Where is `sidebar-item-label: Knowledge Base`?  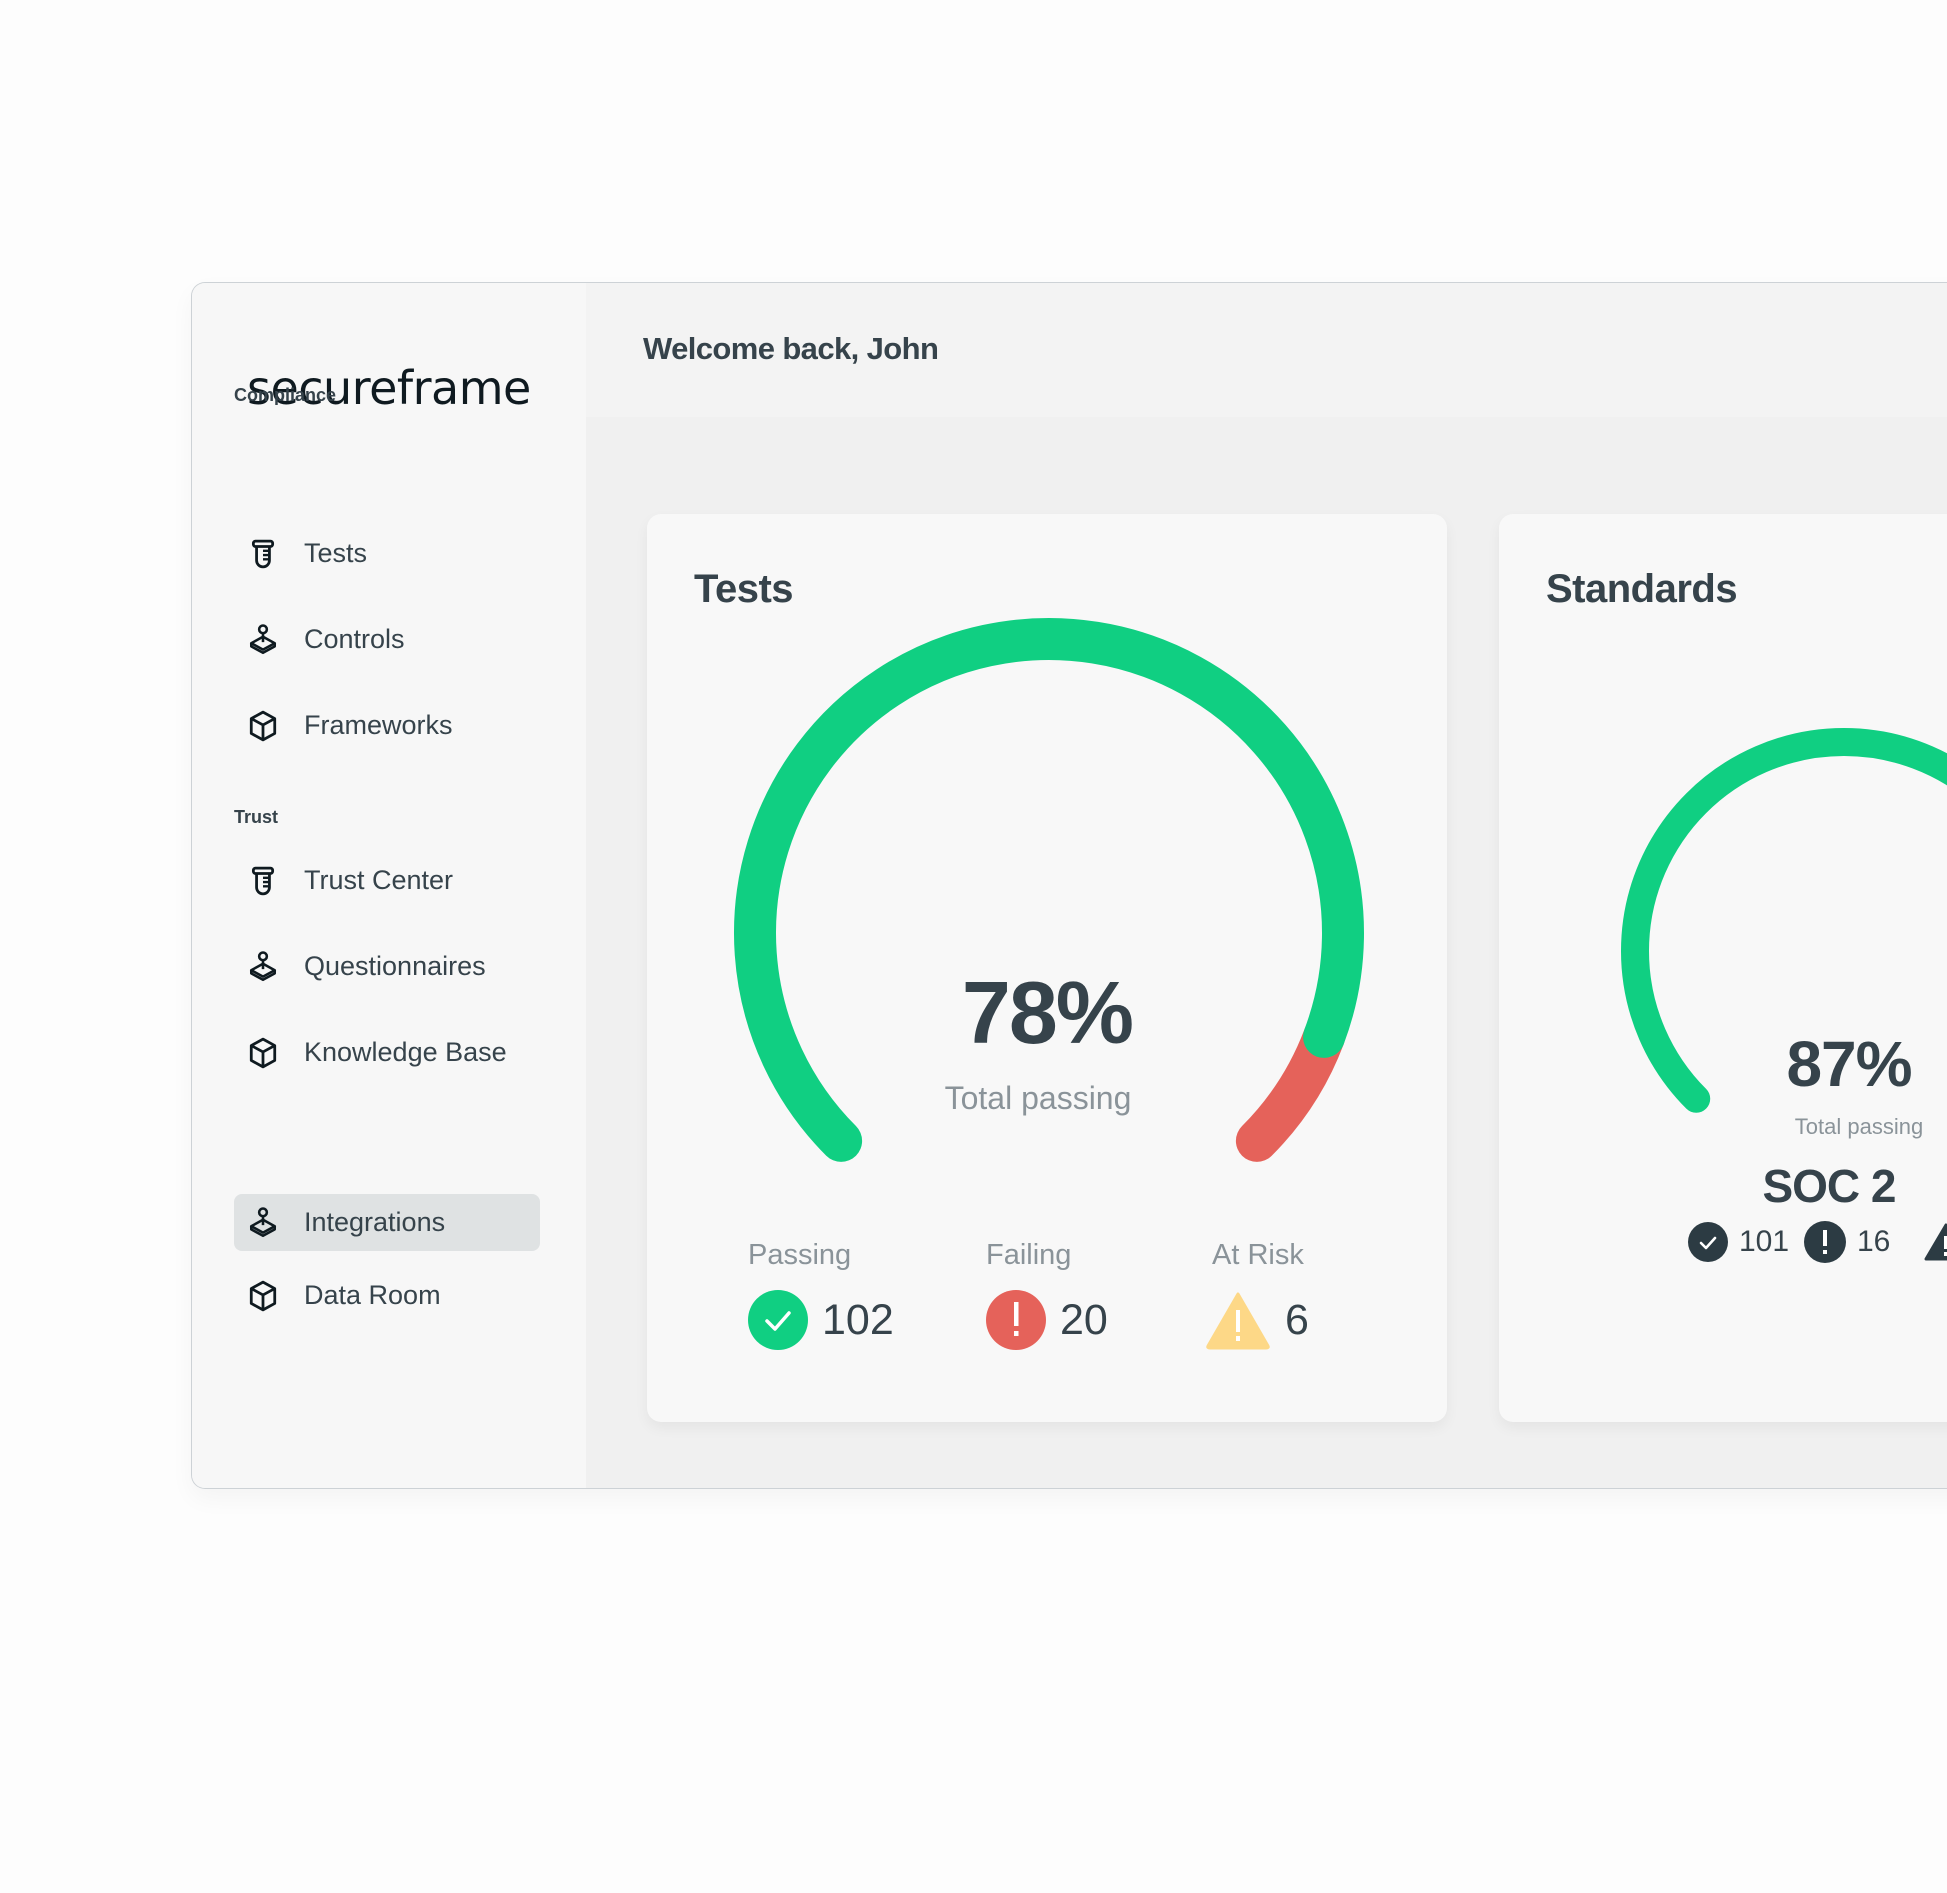 sidebar-item-label: Knowledge Base is located at coordinates (405, 1052).